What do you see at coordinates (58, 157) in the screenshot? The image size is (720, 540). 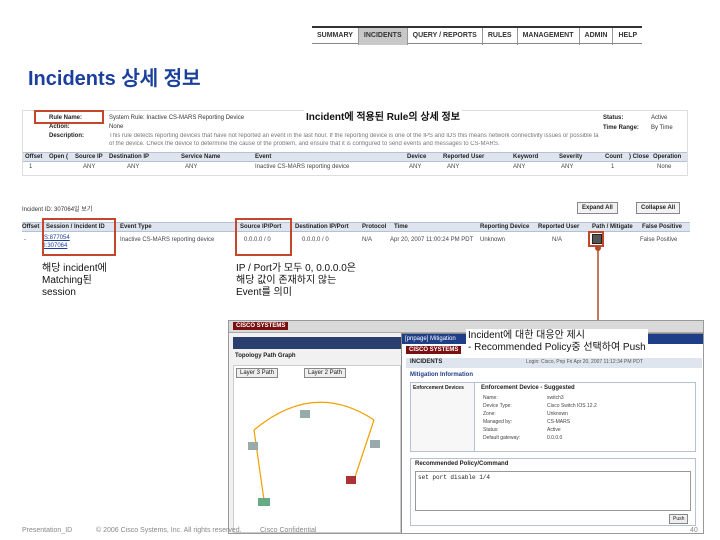 I see `rule-col-open: Open (` at bounding box center [58, 157].